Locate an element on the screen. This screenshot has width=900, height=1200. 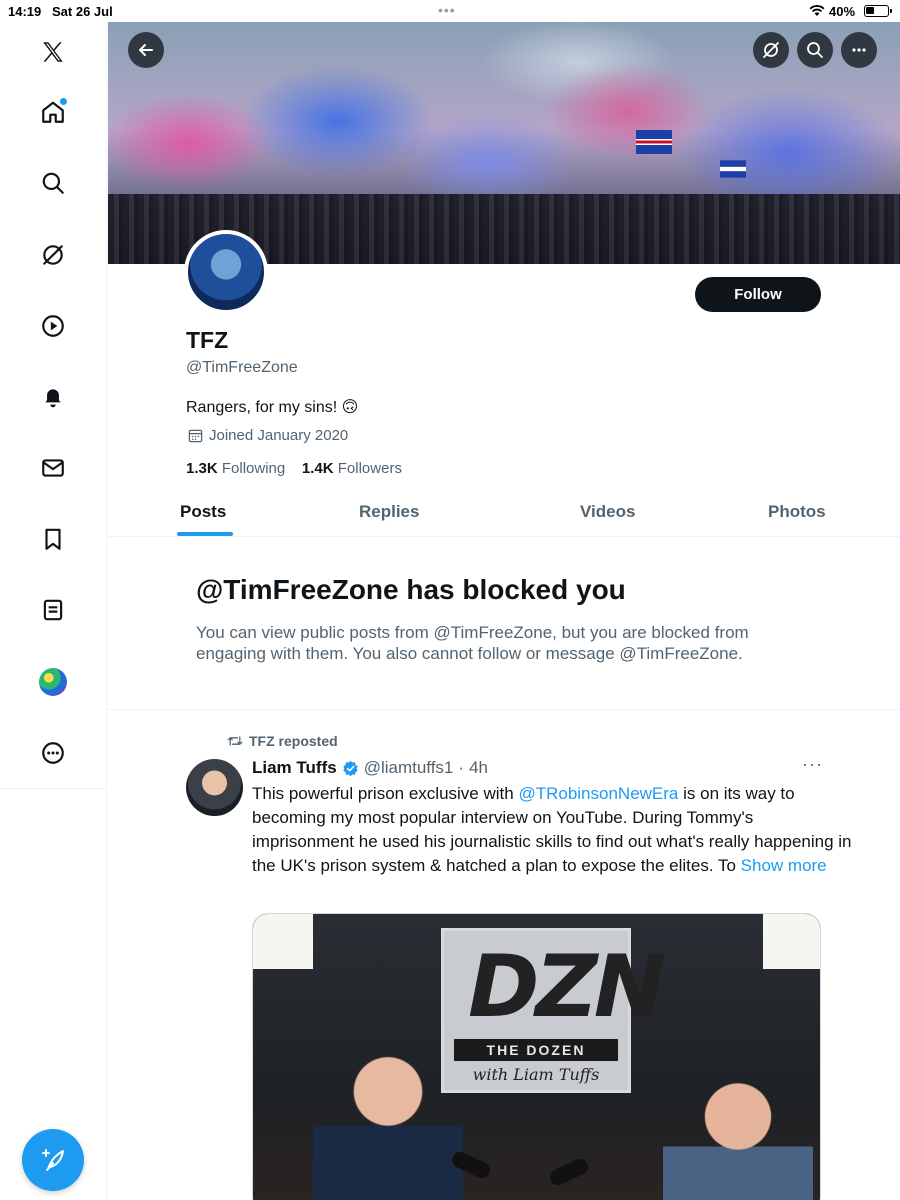
tab-photos: Photos is located at coordinates (797, 512).